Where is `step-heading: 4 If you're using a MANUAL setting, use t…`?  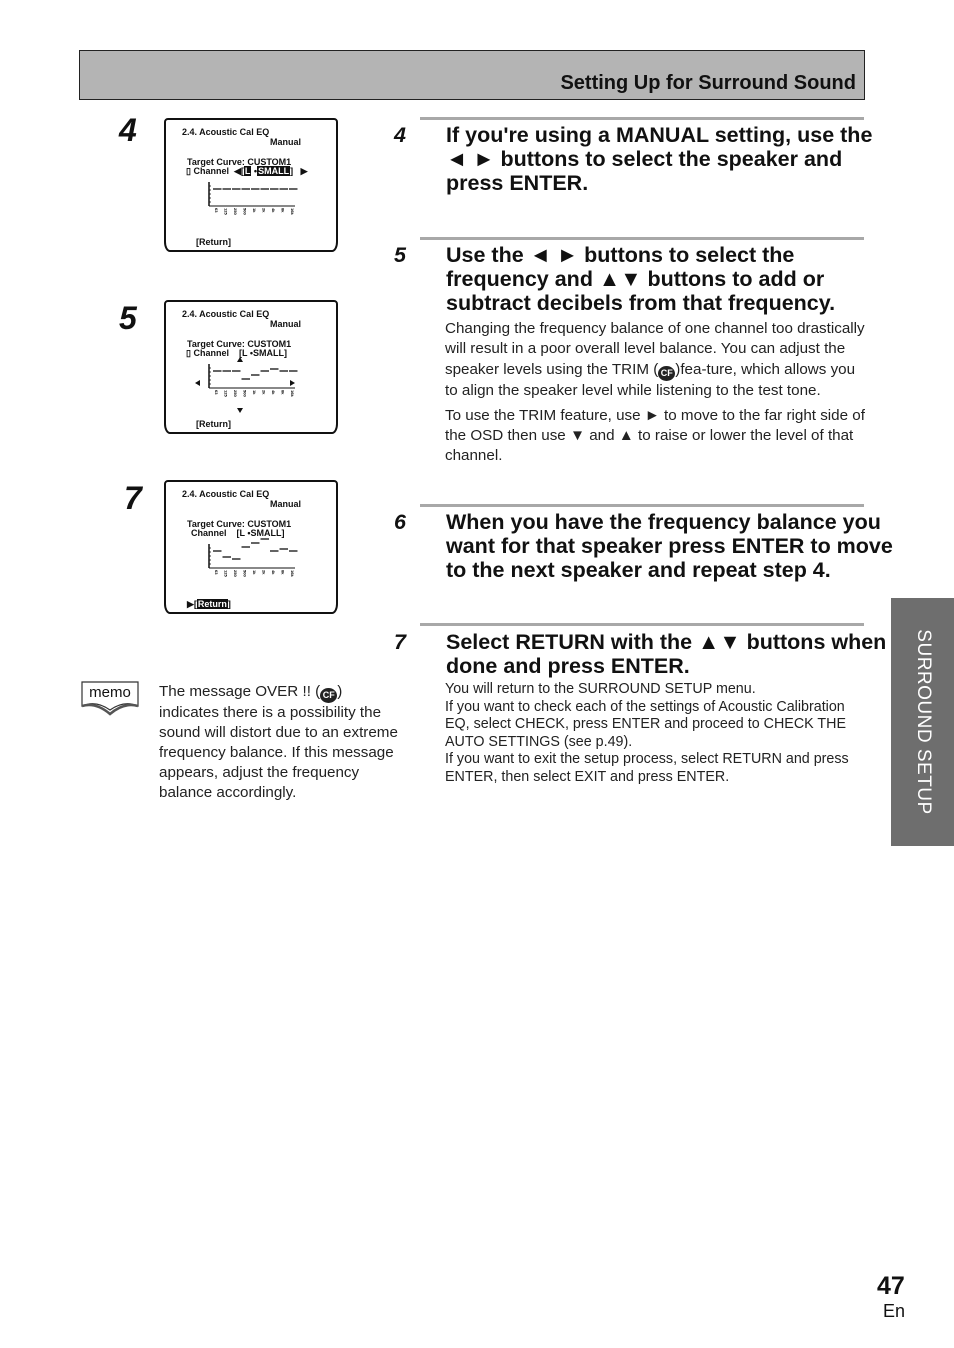
step-heading: 4 If you're using a MANUAL setting, use t… is located at coordinates (645, 159).